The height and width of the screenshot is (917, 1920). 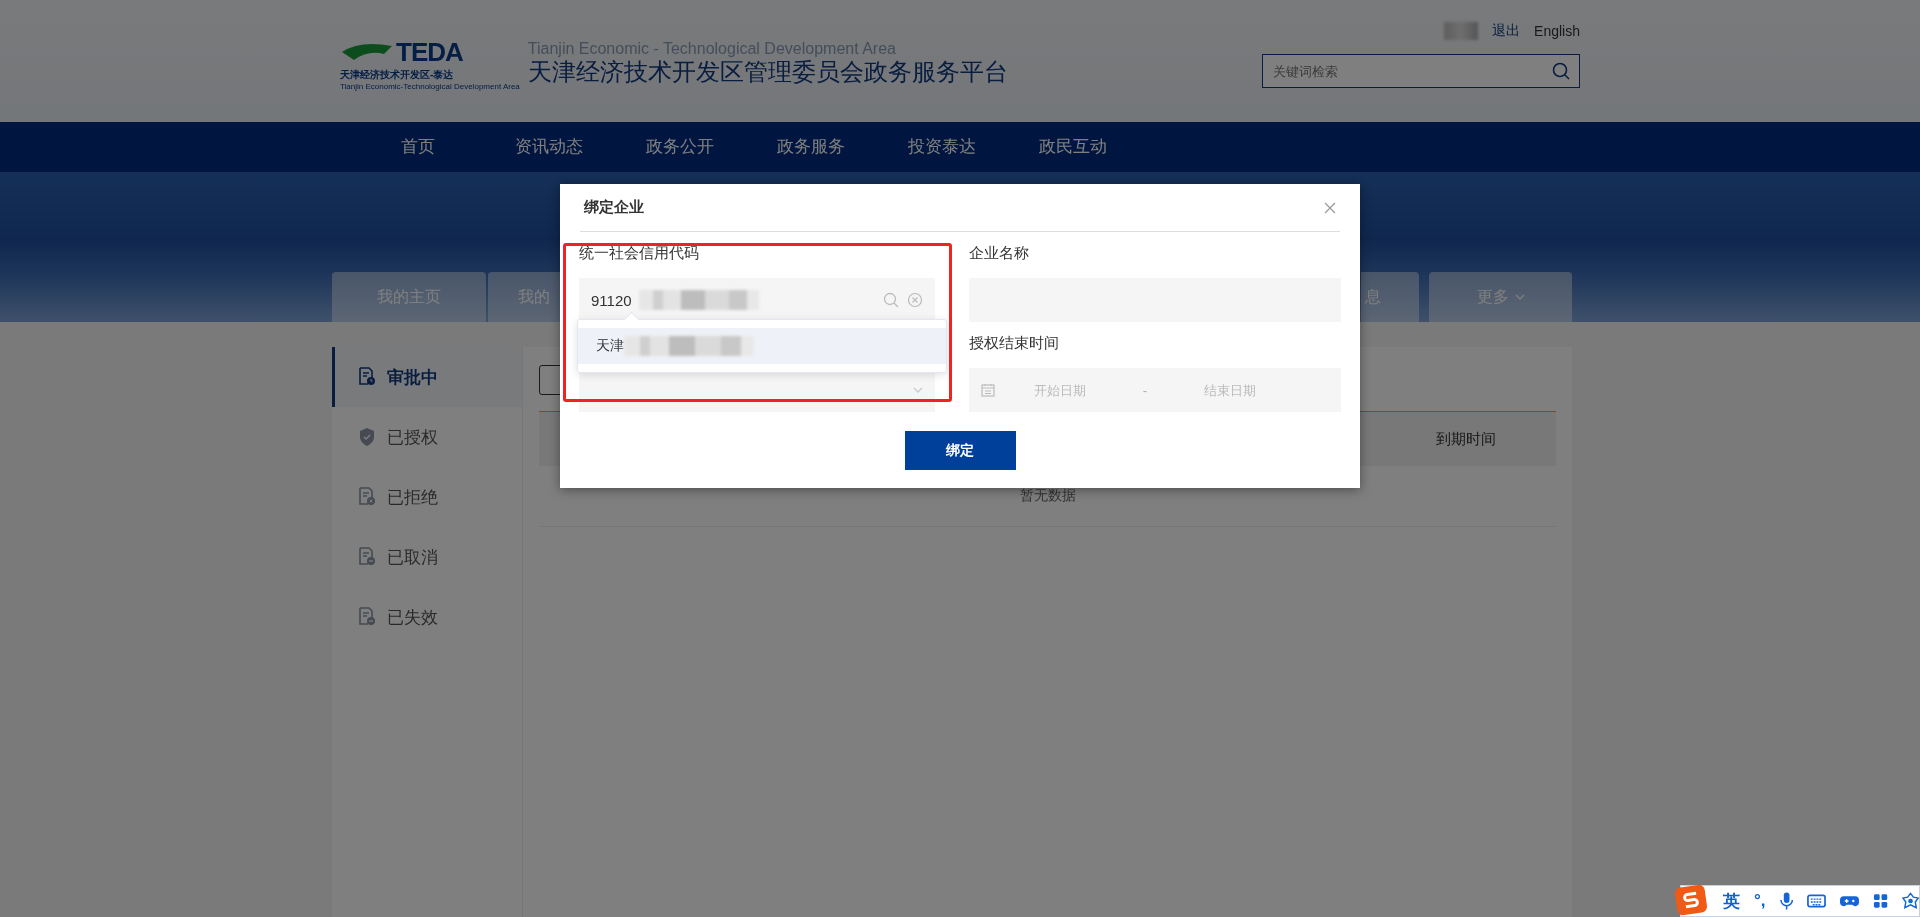 I want to click on sidebar-item: 审批中, so click(x=427, y=377).